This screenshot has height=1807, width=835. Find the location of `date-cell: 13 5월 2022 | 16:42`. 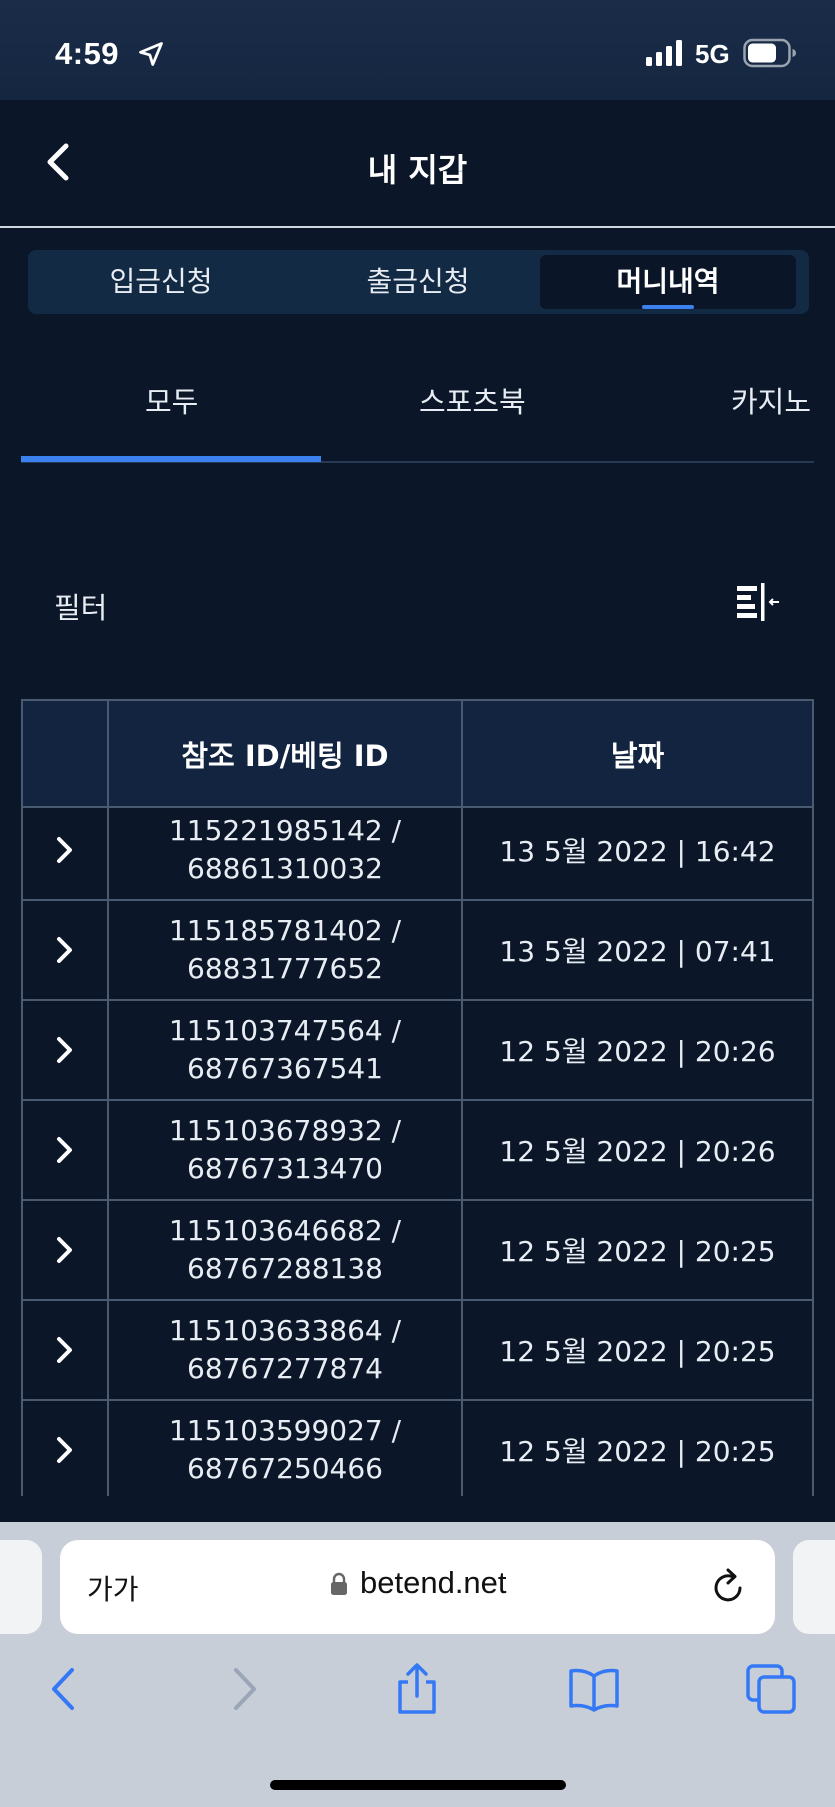

date-cell: 13 5월 2022 | 16:42 is located at coordinates (637, 850).